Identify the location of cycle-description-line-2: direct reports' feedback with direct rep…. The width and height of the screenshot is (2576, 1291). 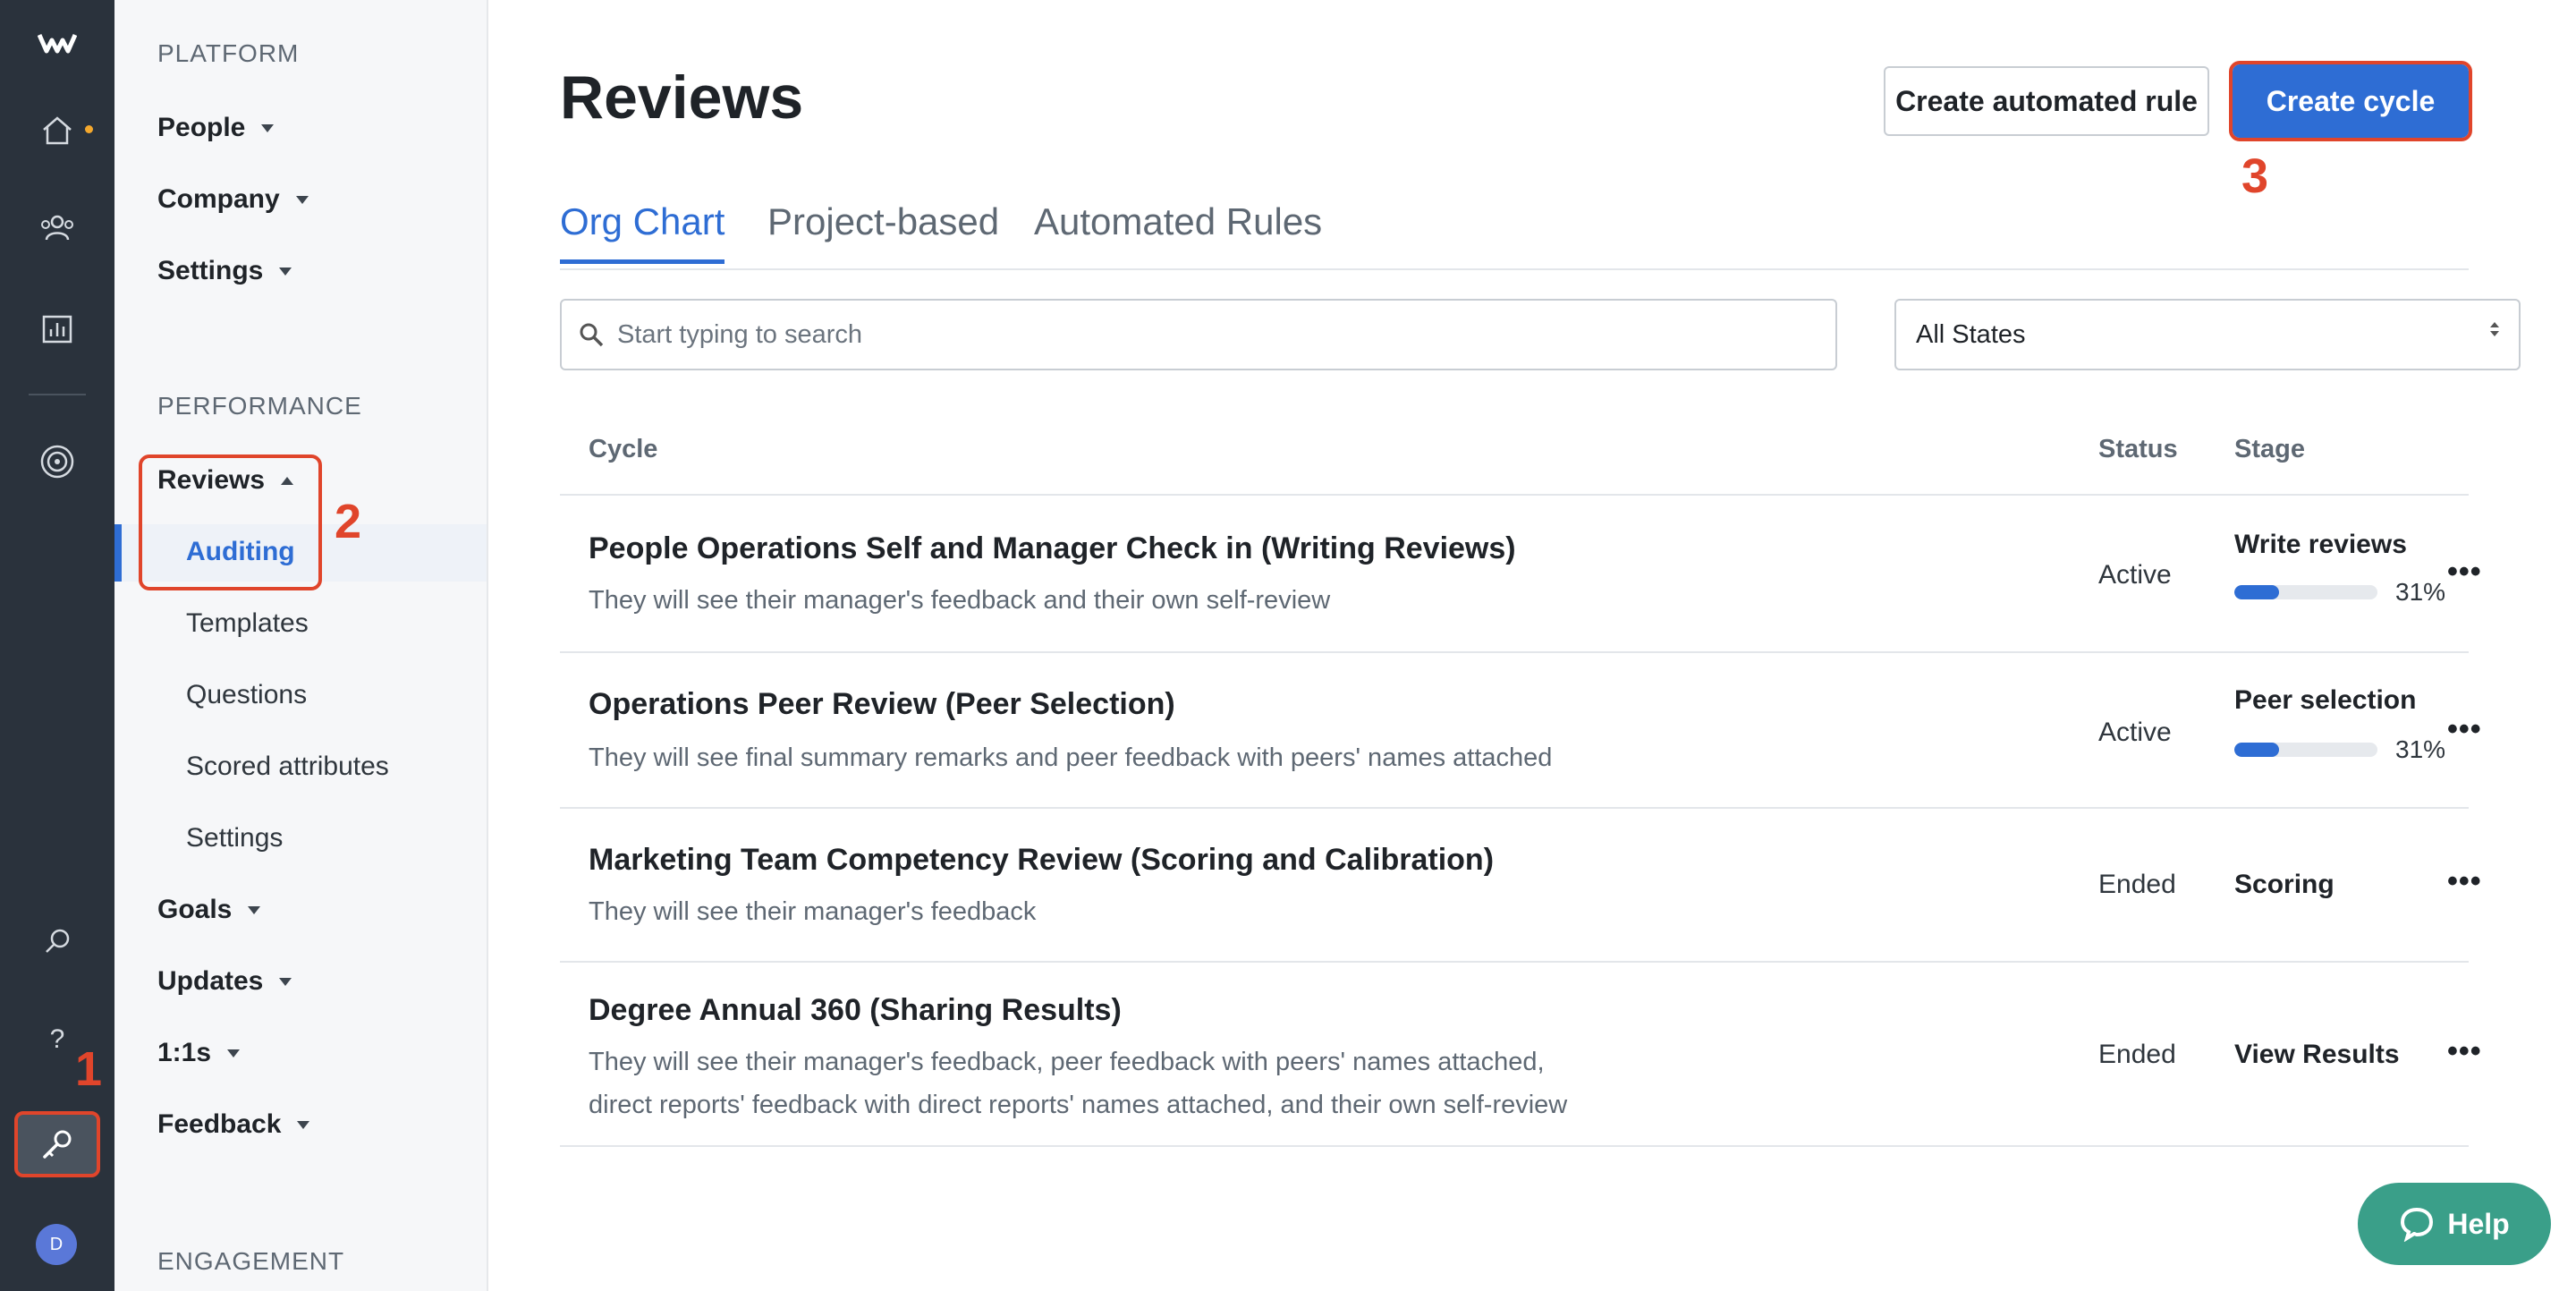
(1078, 1105).